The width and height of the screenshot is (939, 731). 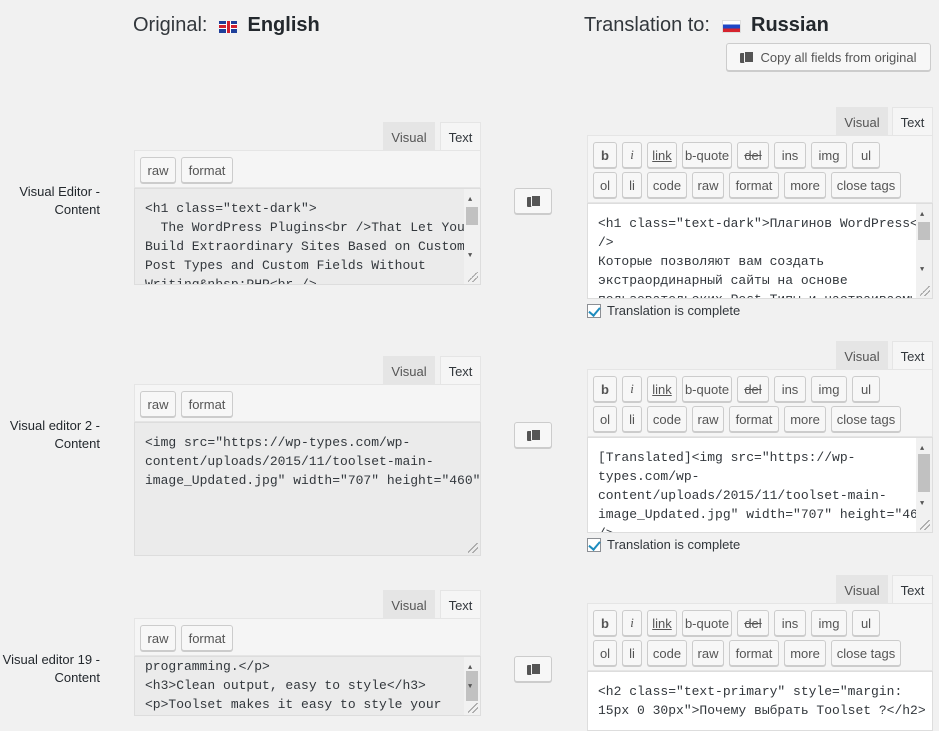 What do you see at coordinates (54, 434) in the screenshot?
I see `field-label: Visual editor 2 - Content` at bounding box center [54, 434].